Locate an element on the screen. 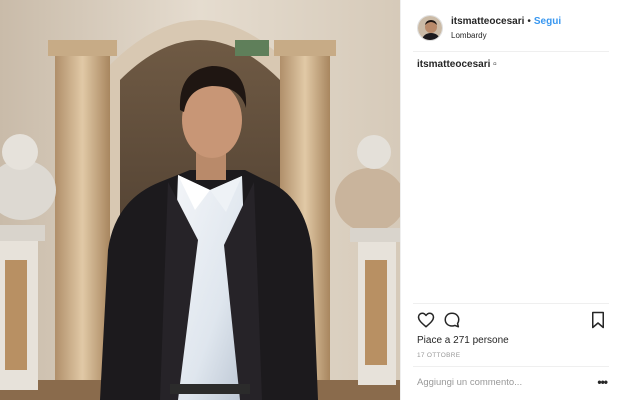  heart-icon is located at coordinates (426, 320).